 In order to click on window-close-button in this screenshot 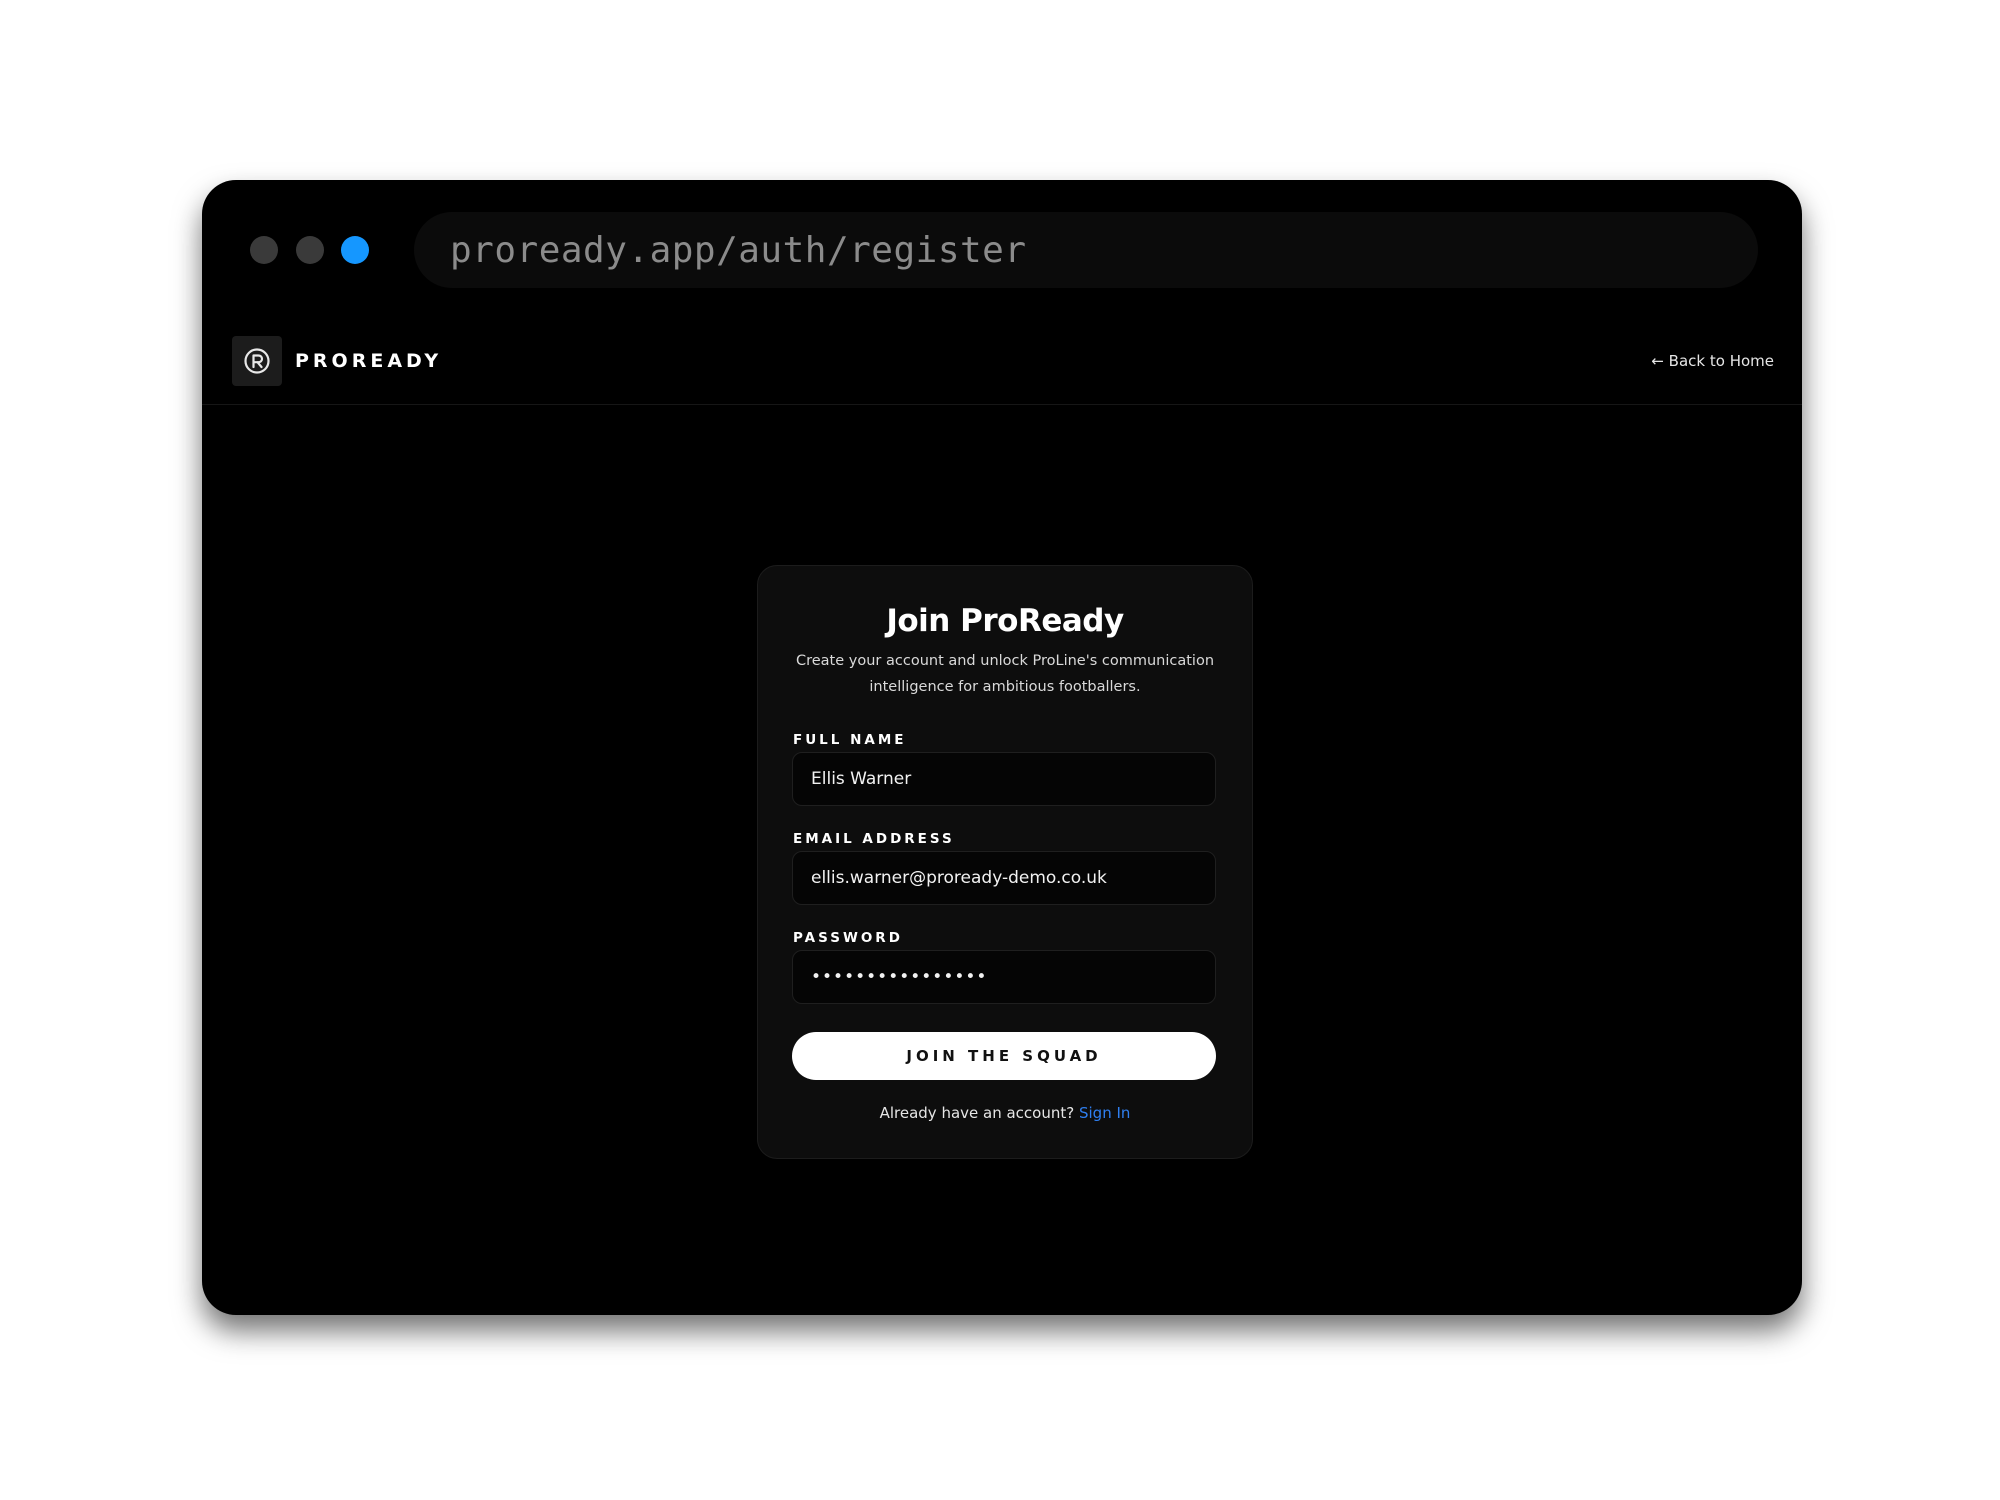, I will do `click(264, 250)`.